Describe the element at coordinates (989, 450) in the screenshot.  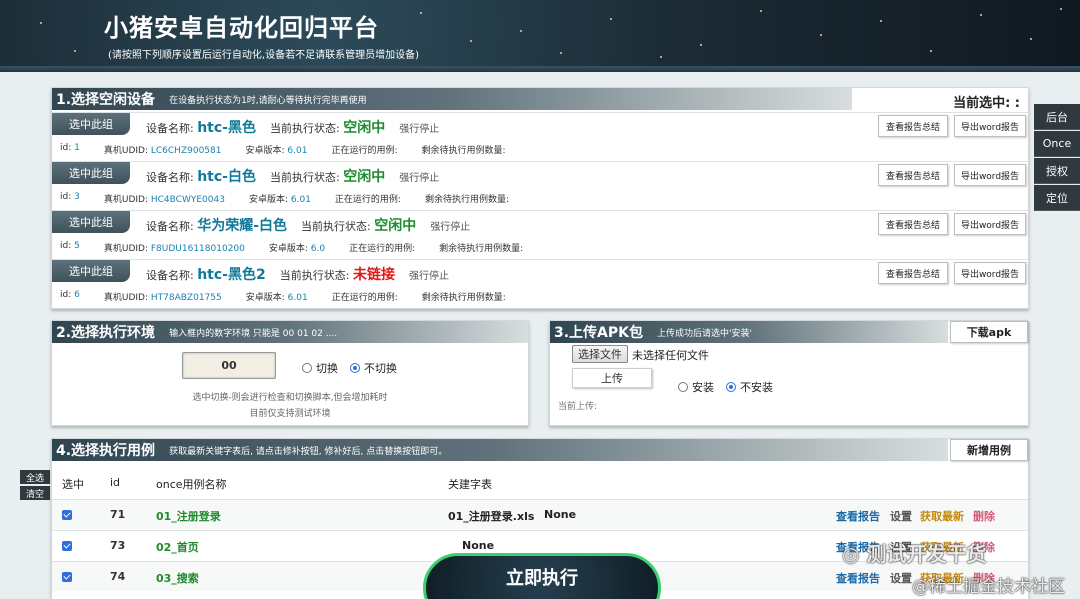
I see `add-case-button: 新增用例` at that location.